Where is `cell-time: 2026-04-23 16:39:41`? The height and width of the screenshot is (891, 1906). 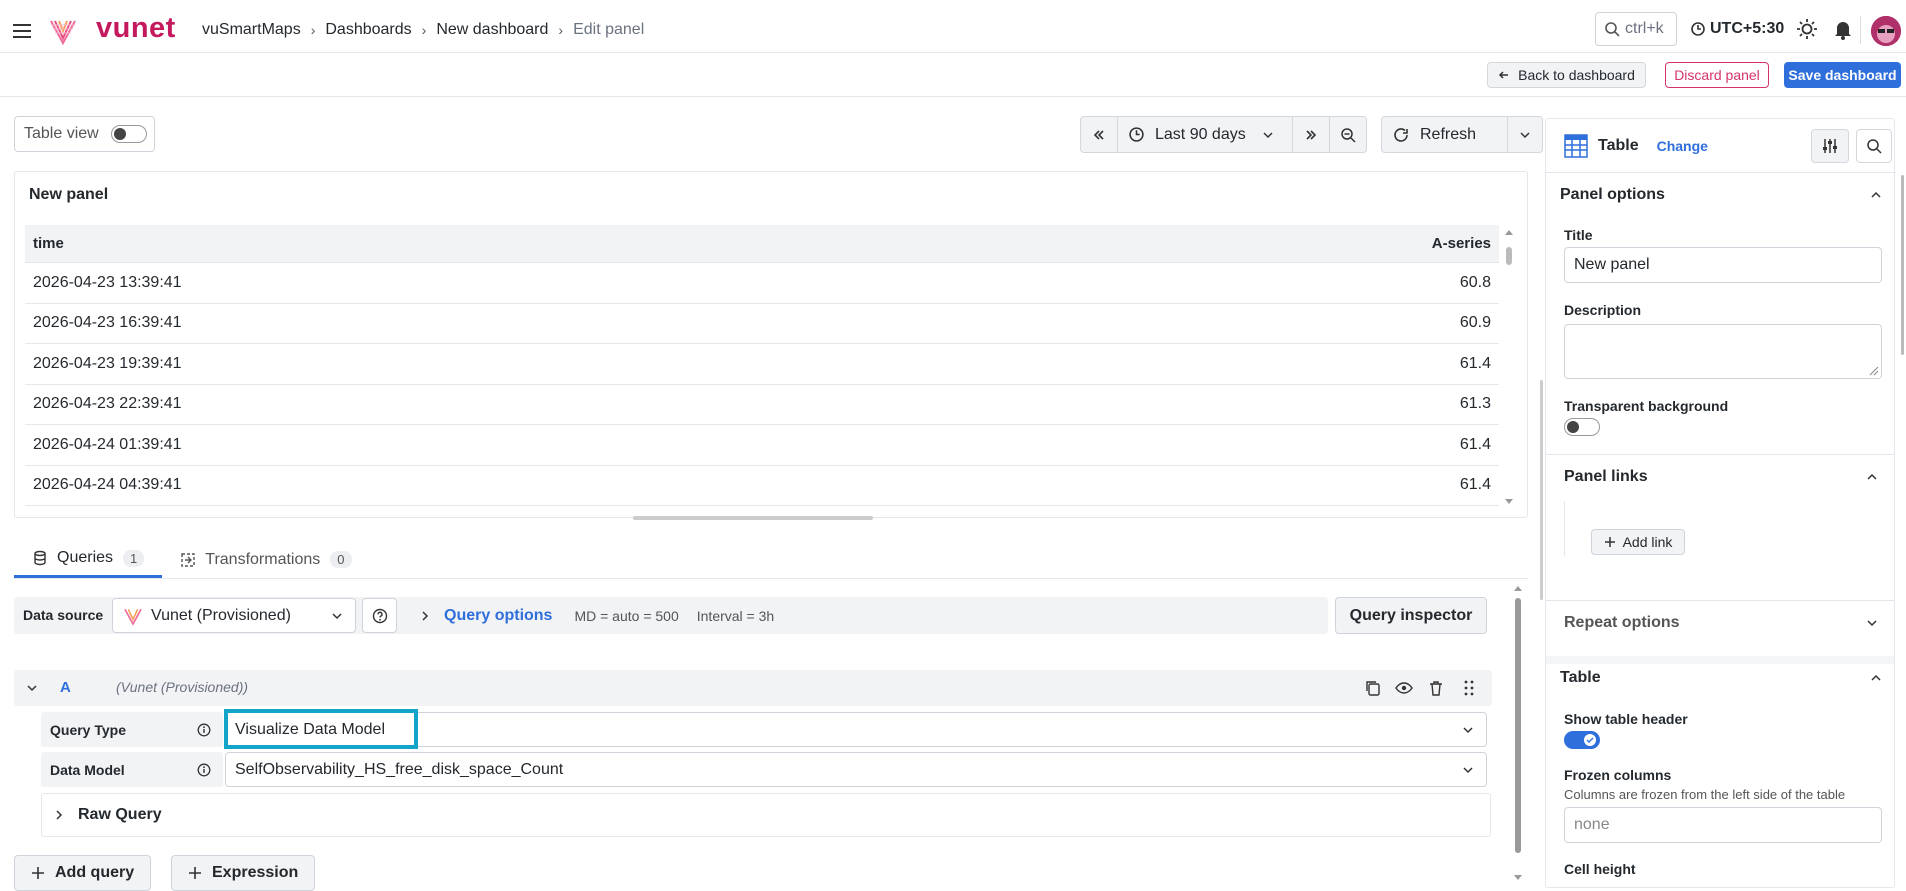
cell-time: 2026-04-23 16:39:41 is located at coordinates (107, 323).